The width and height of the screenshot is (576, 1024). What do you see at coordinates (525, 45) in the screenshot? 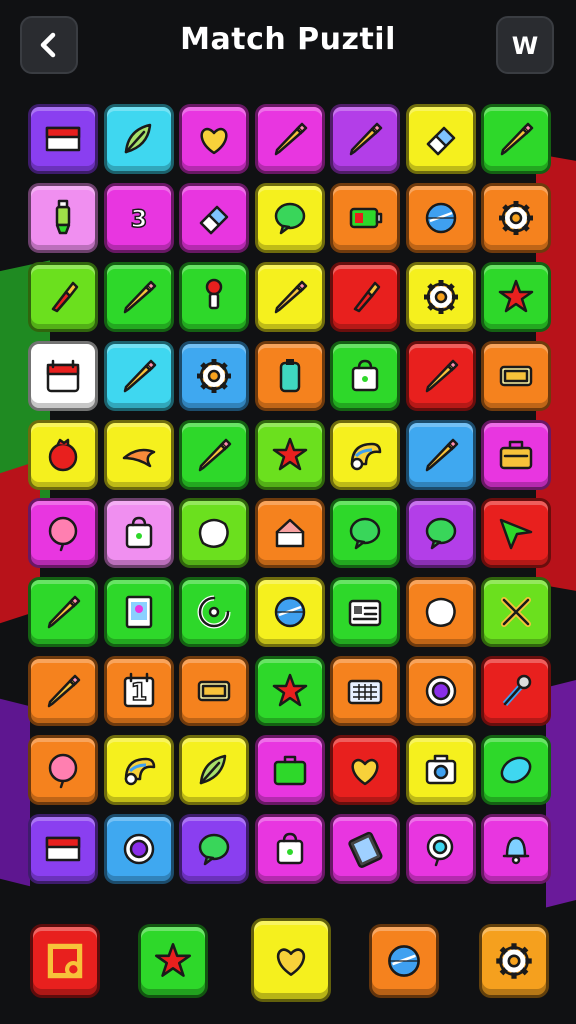
I see `menu-button: W` at bounding box center [525, 45].